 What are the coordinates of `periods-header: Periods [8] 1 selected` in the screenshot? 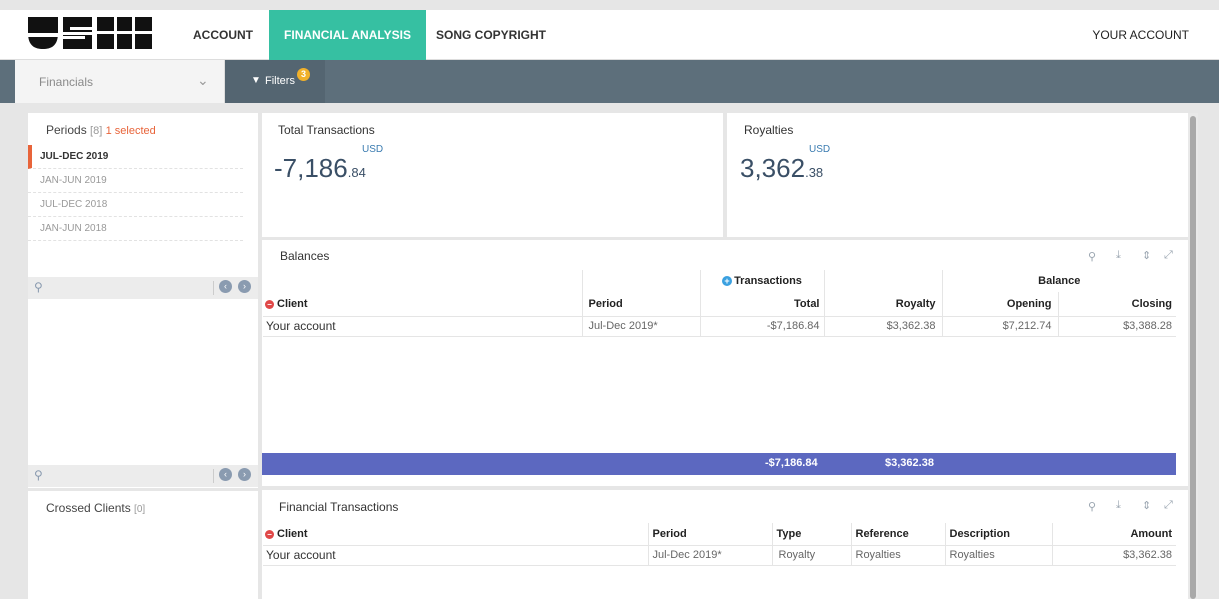 It's located at (101, 130).